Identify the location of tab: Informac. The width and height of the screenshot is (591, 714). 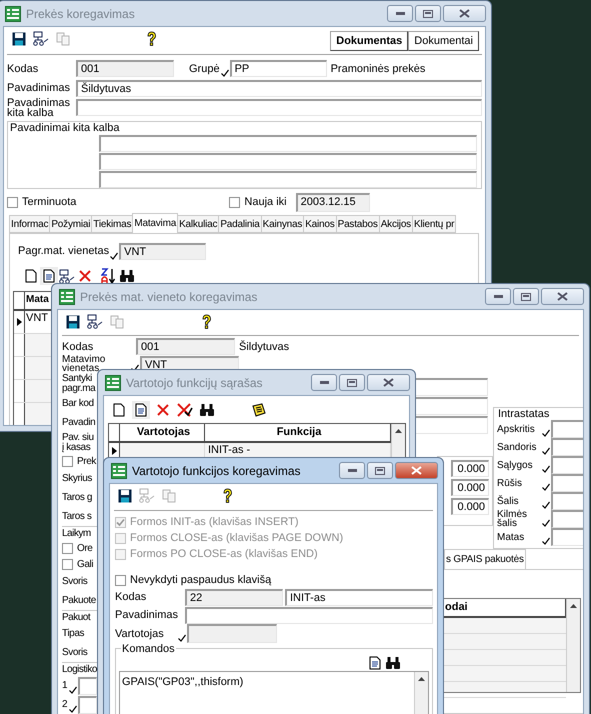
(29, 224).